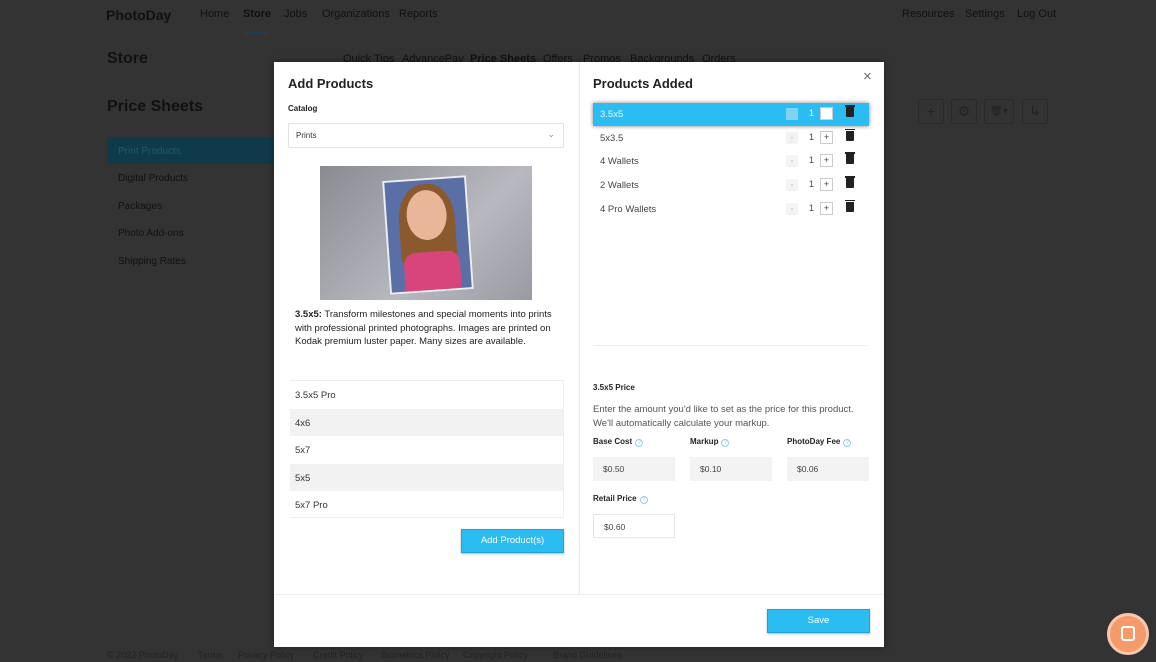 The height and width of the screenshot is (662, 1156). I want to click on added-product-row: 3.5x5 - 1 +, so click(731, 114).